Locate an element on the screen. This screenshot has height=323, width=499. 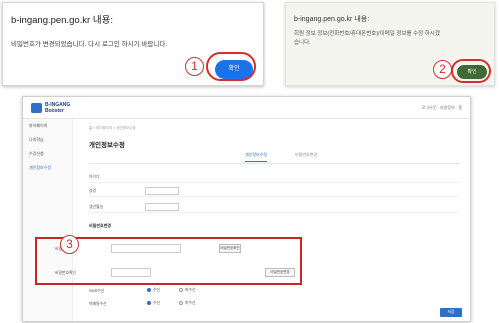
dialog-message: 회원 정보 정보(전화번호/휴대폰번호)/이메일 정보를 수정 하시겠습니다. is located at coordinates (367, 38).